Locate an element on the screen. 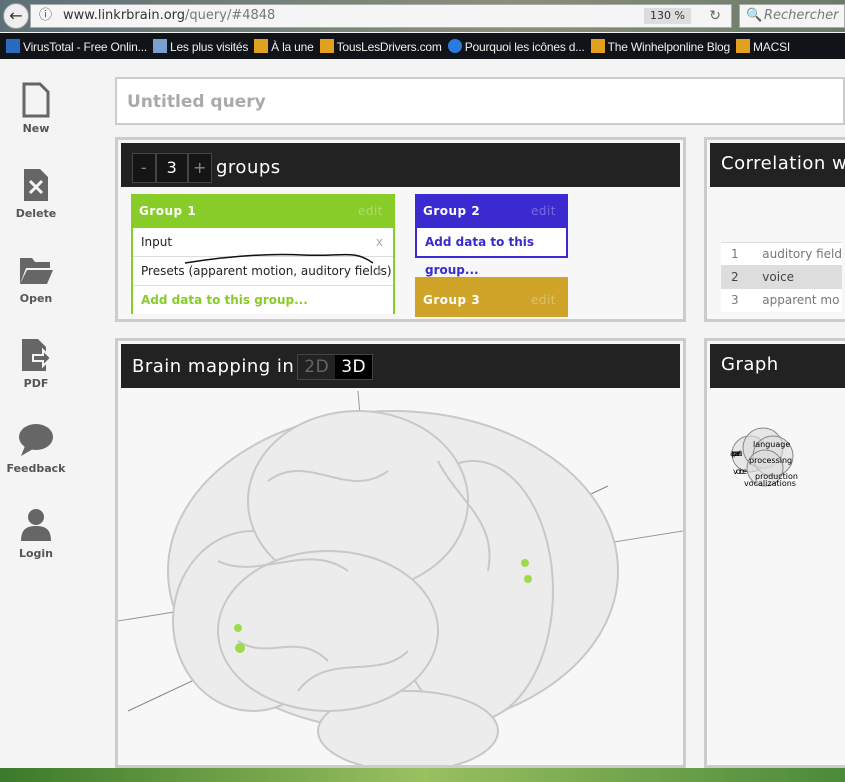  delete-file-icon is located at coordinates (36, 185).